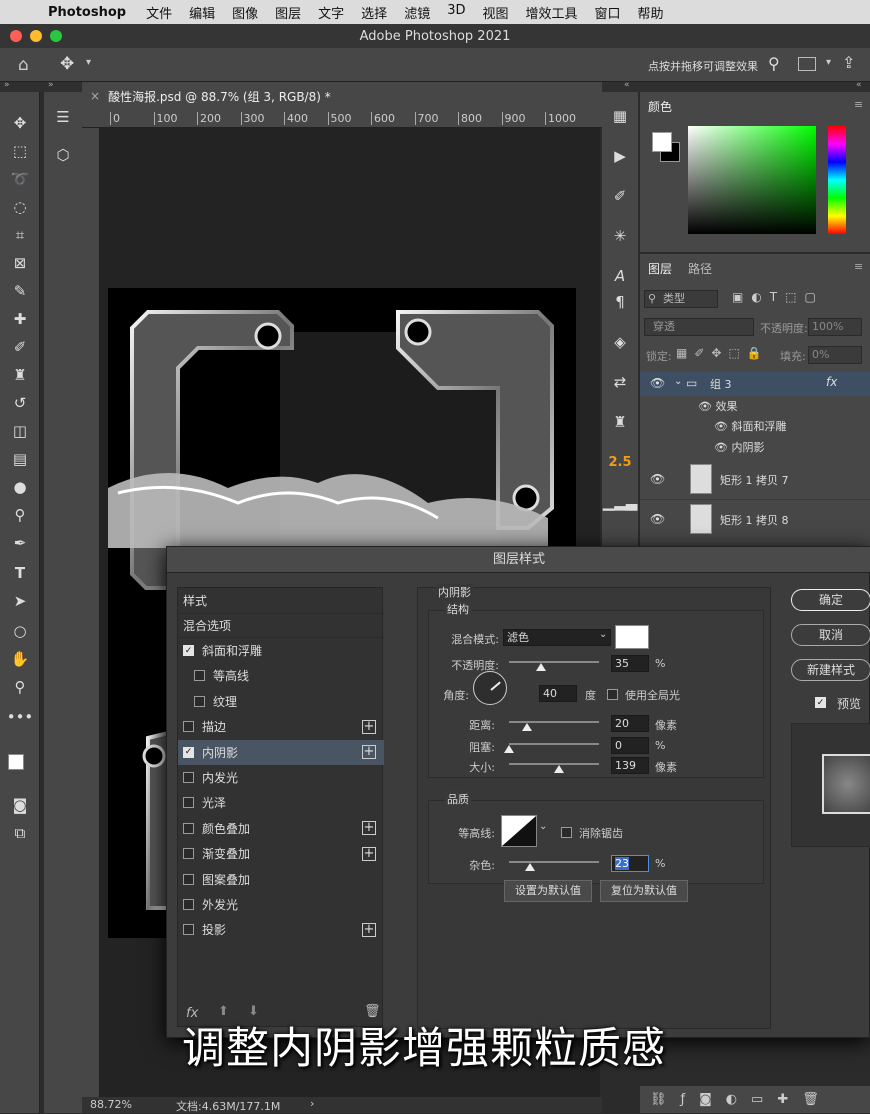 Image resolution: width=870 pixels, height=1114 pixels. What do you see at coordinates (288, 12) in the screenshot?
I see `menu-item: 图层` at bounding box center [288, 12].